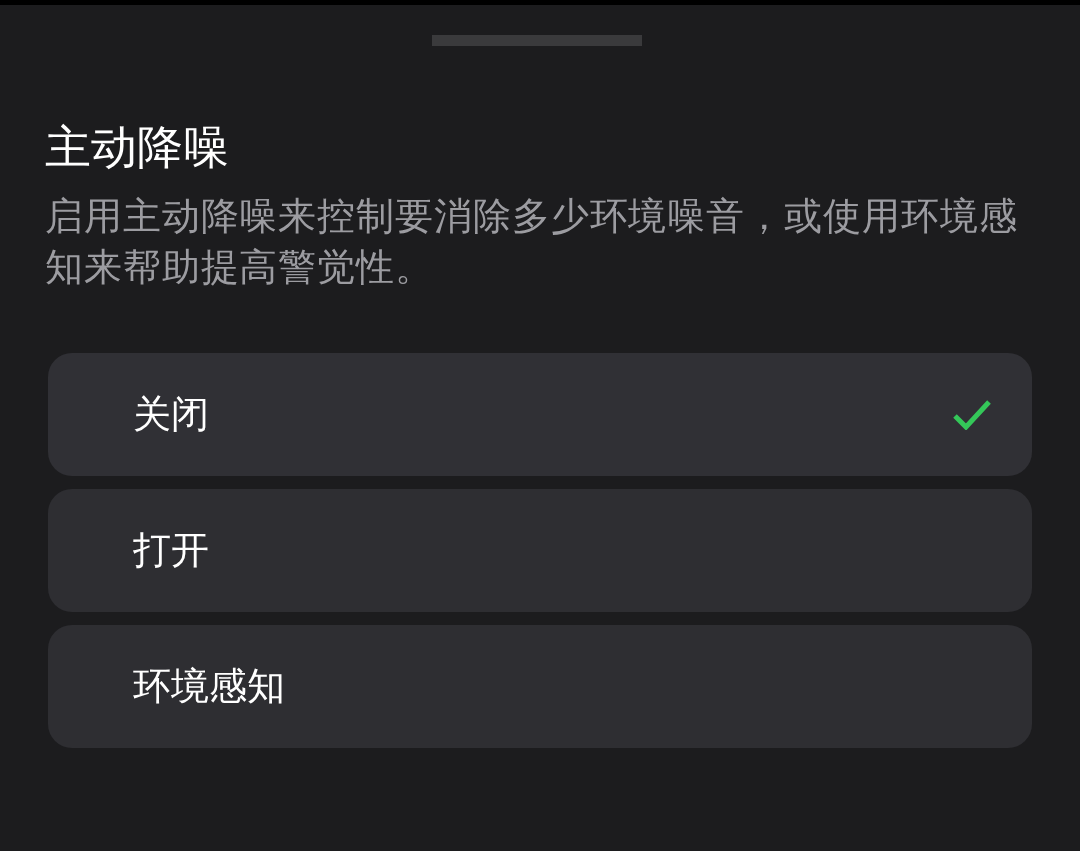 This screenshot has height=851, width=1080. I want to click on checkmark-icon, so click(972, 414).